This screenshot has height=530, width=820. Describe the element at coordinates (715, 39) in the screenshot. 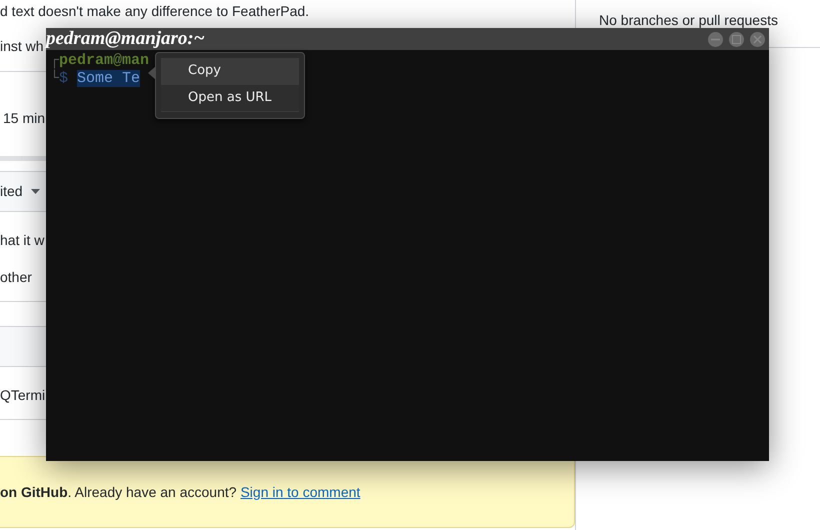

I see `minimize-button` at that location.